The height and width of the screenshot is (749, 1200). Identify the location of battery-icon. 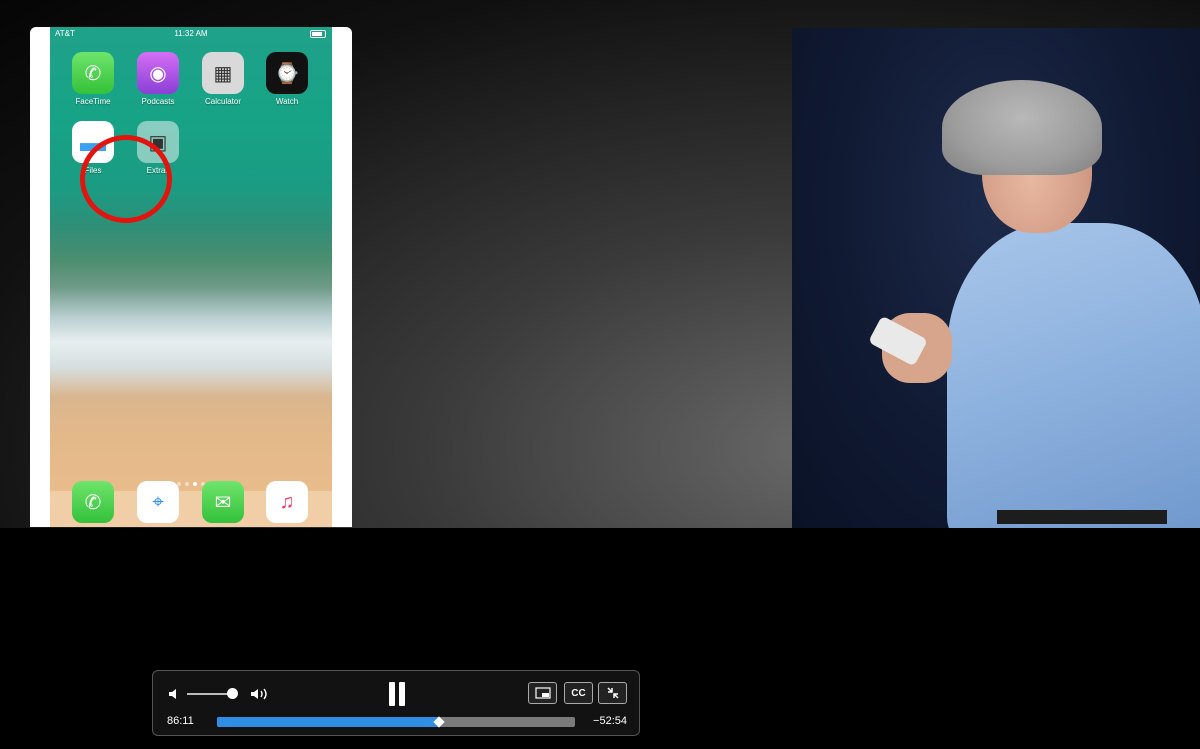
(318, 34).